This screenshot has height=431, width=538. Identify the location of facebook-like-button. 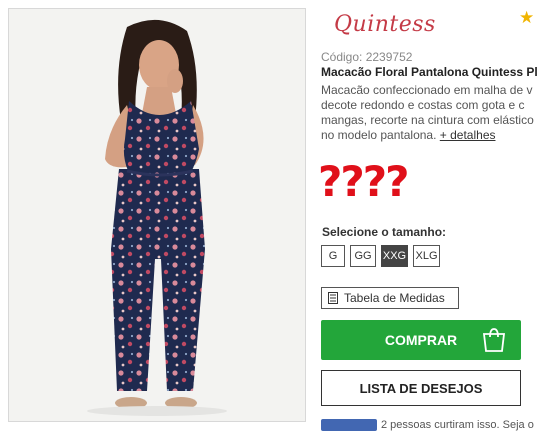
(349, 425).